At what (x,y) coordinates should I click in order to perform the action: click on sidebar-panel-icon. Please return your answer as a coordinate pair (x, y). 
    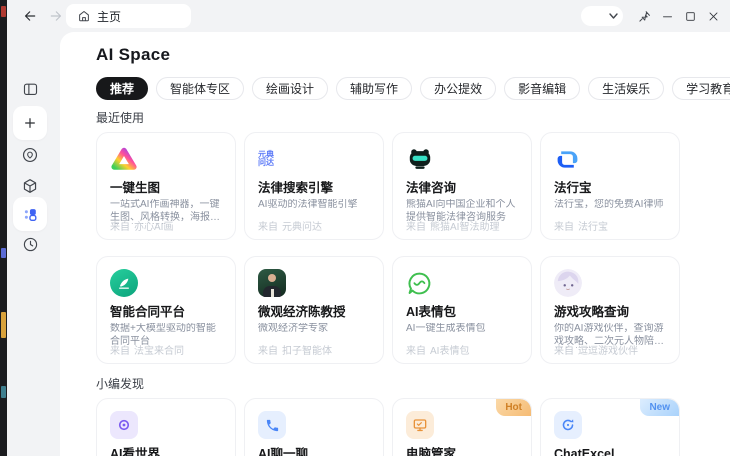
    Looking at the image, I should click on (30, 89).